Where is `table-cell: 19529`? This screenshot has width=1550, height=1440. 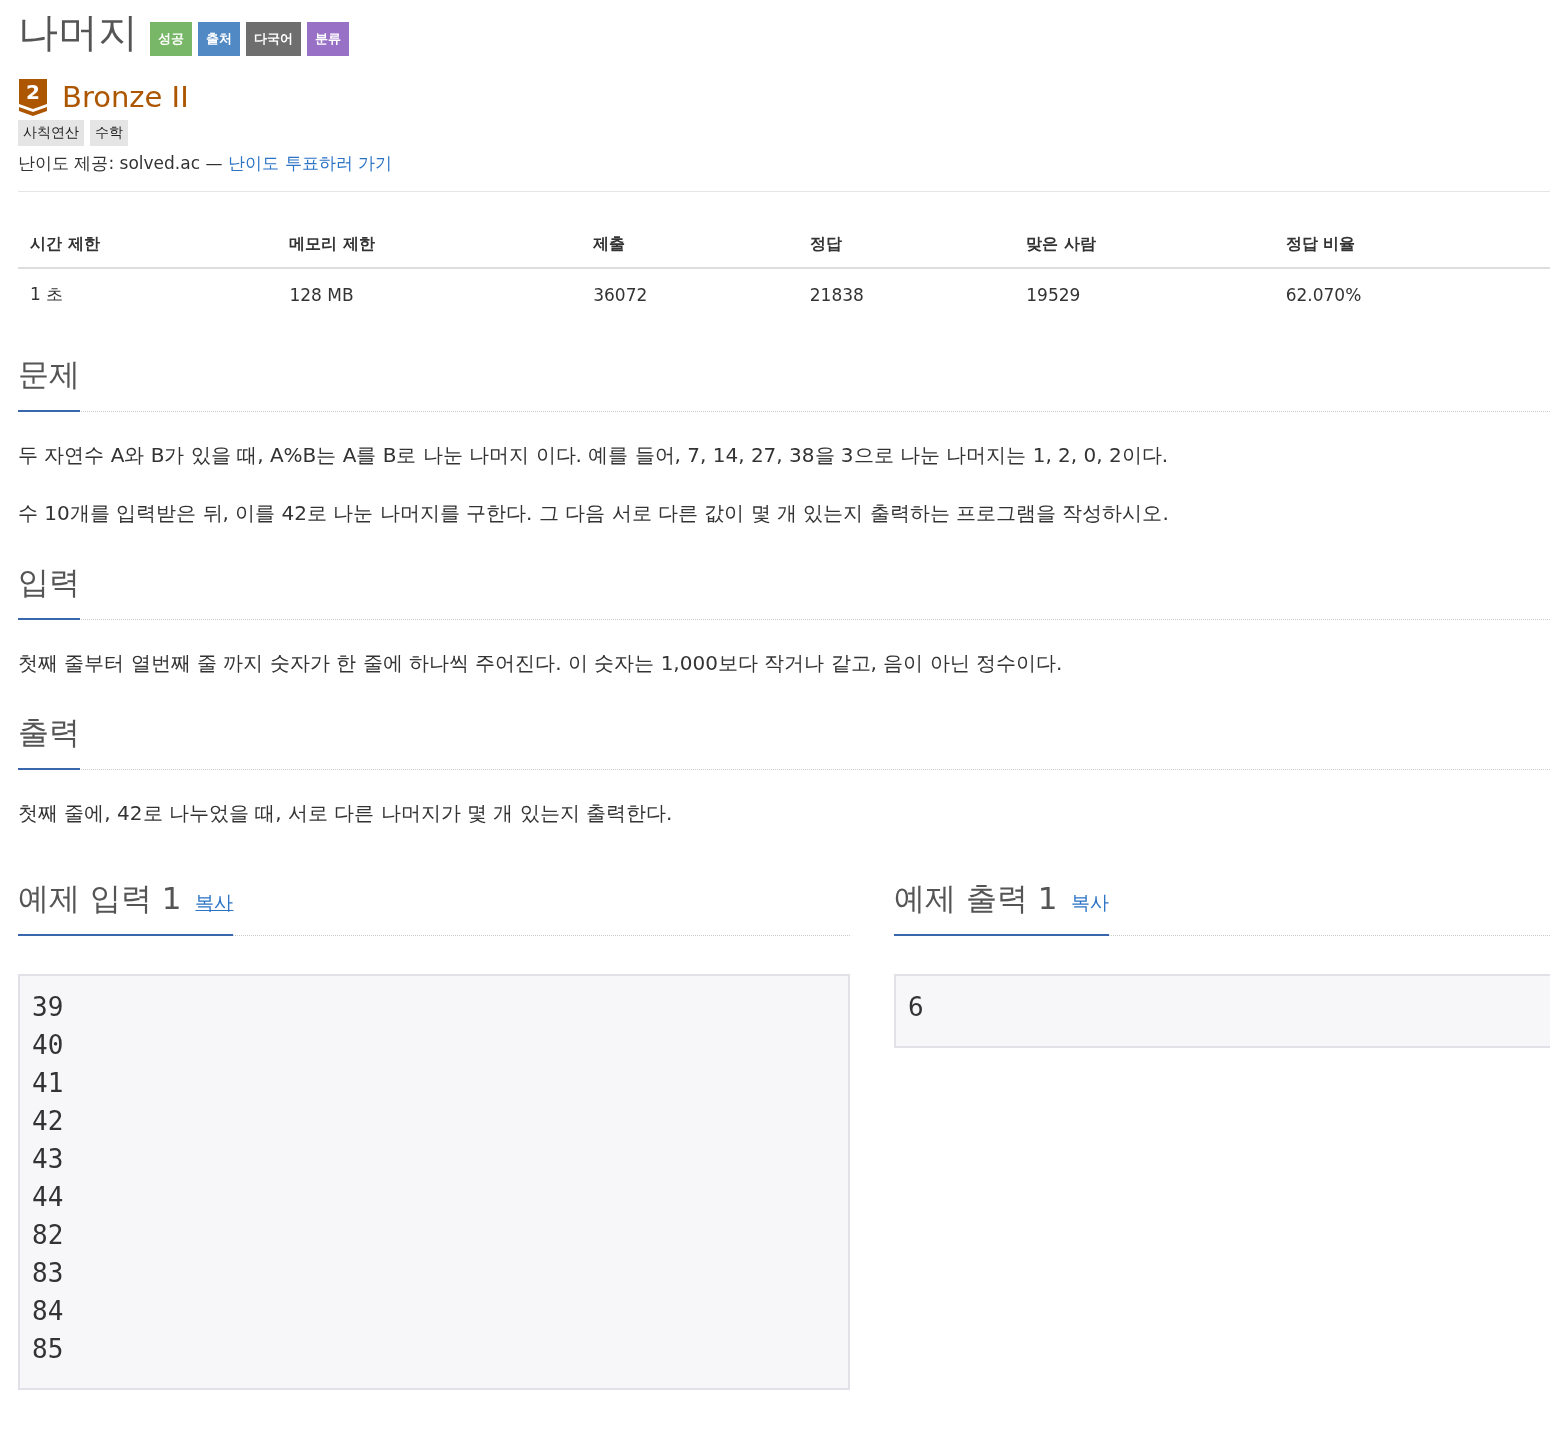 table-cell: 19529 is located at coordinates (1144, 294).